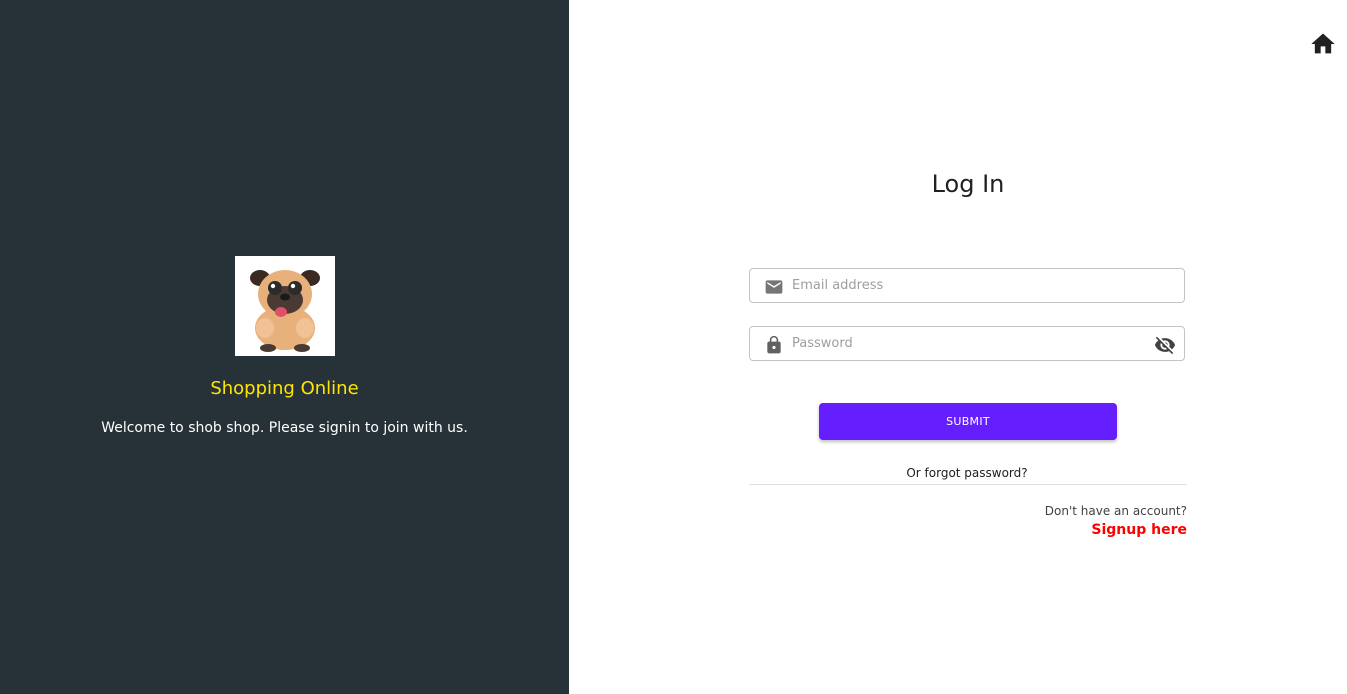 Image resolution: width=1347 pixels, height=694 pixels. I want to click on email-icon, so click(774, 287).